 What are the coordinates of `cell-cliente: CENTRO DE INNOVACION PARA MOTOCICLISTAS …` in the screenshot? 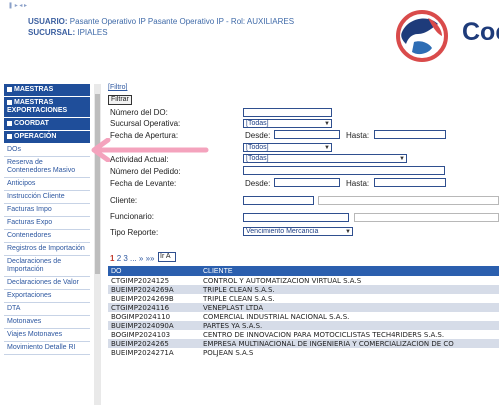 It's located at (324, 334).